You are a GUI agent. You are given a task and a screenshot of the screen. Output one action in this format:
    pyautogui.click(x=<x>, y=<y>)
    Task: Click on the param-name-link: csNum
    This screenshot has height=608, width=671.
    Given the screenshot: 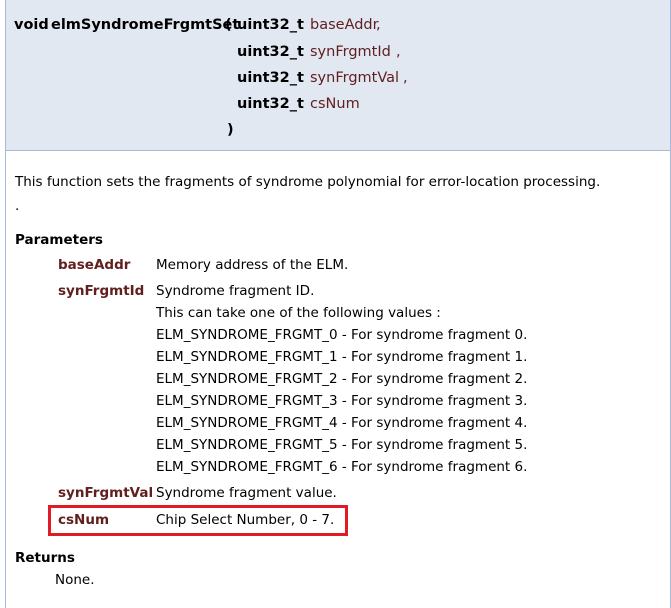 What is the action you would take?
    pyautogui.click(x=335, y=104)
    